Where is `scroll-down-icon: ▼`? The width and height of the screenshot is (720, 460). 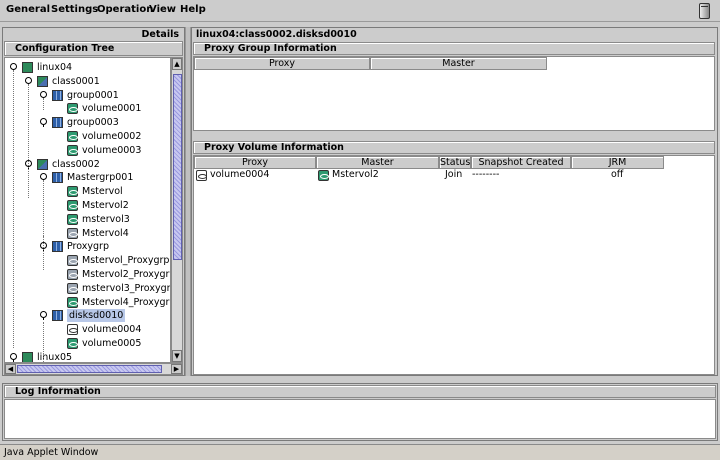 scroll-down-icon: ▼ is located at coordinates (177, 356).